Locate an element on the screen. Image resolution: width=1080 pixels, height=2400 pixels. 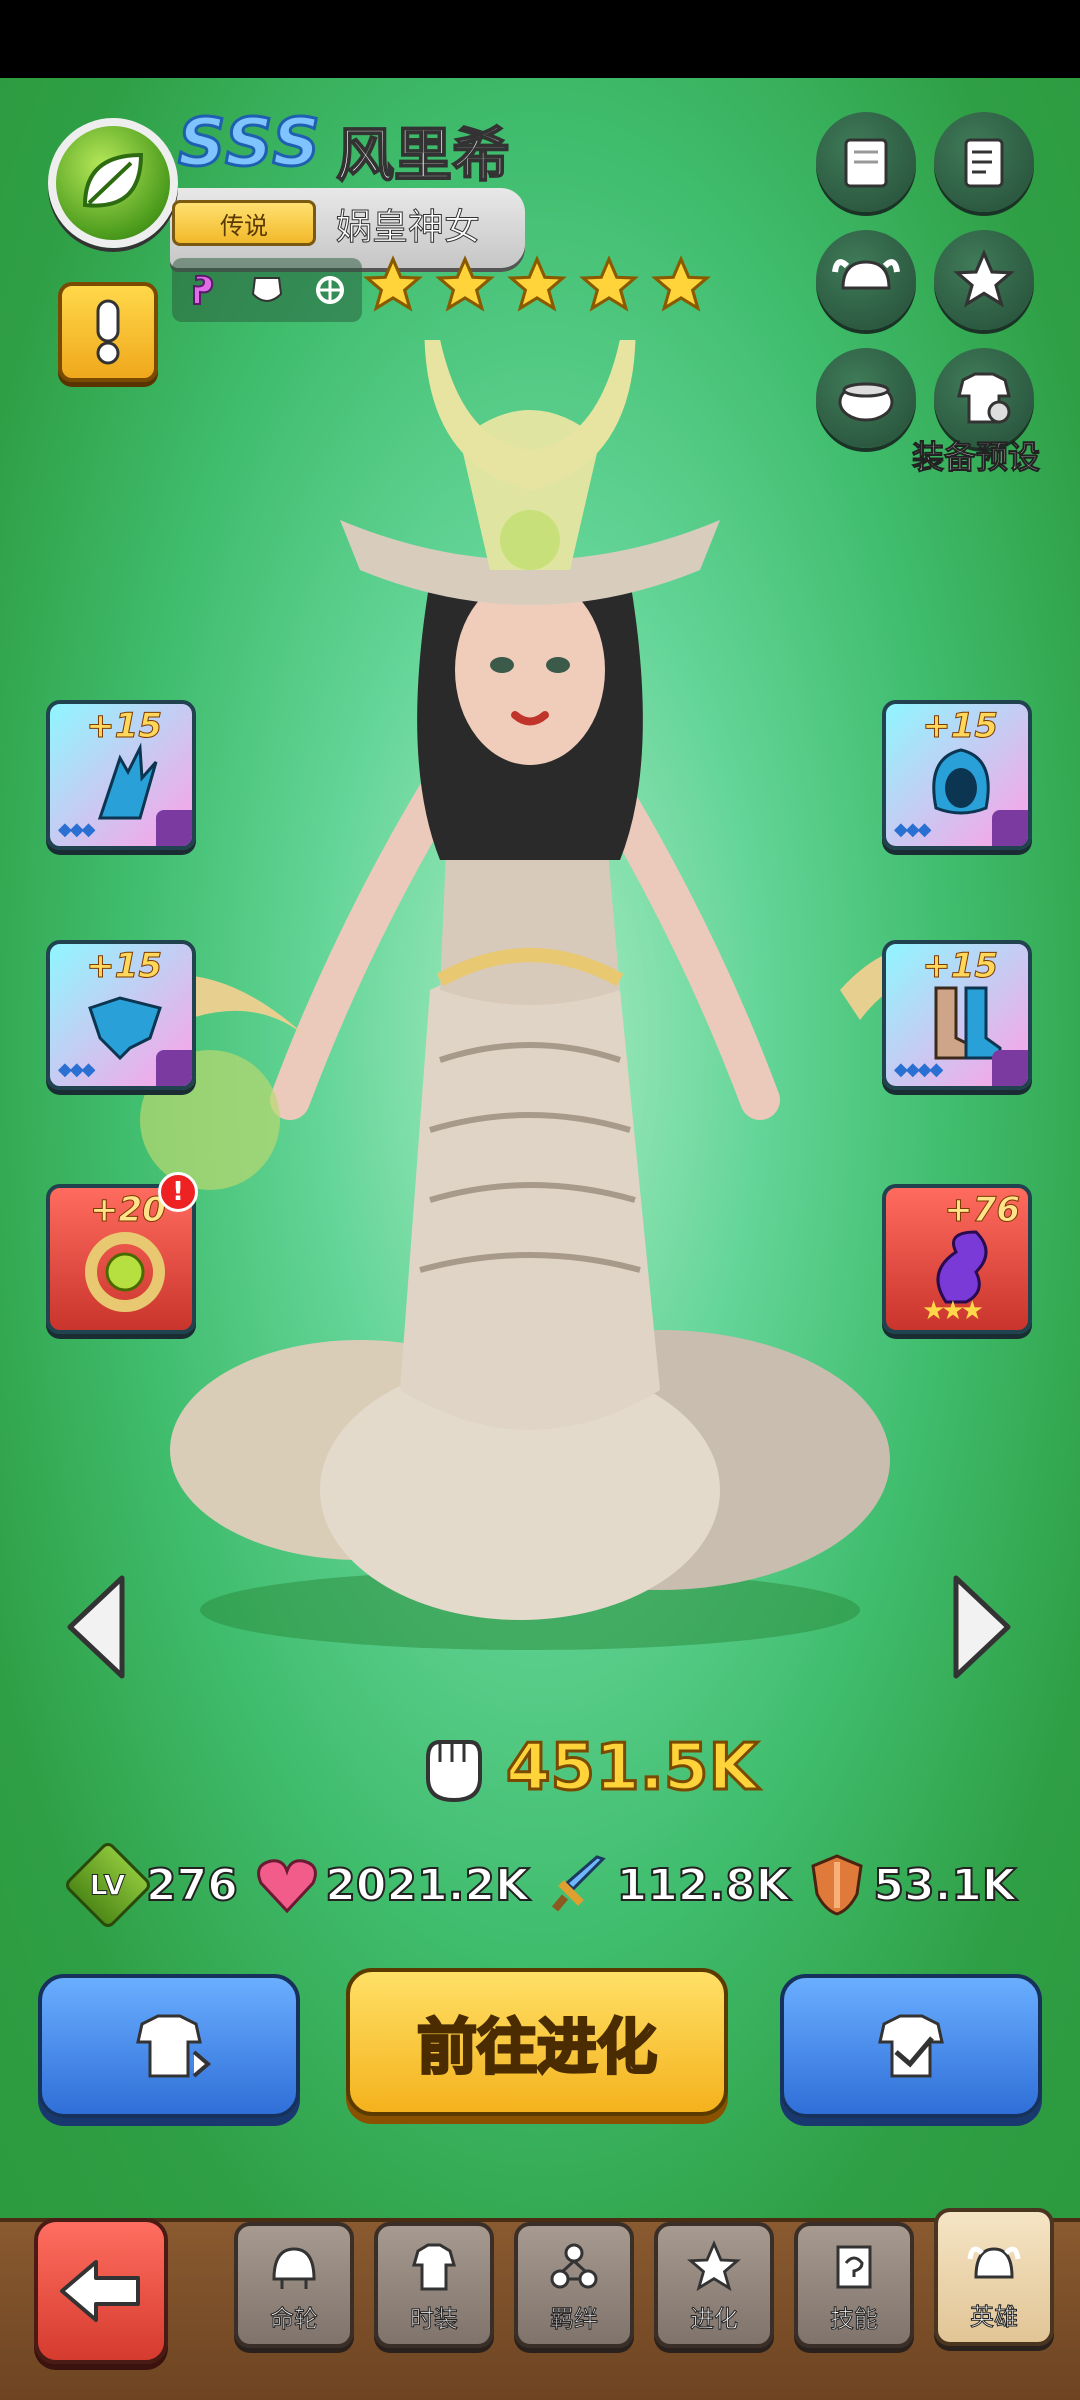
shield-icon is located at coordinates (837, 1885).